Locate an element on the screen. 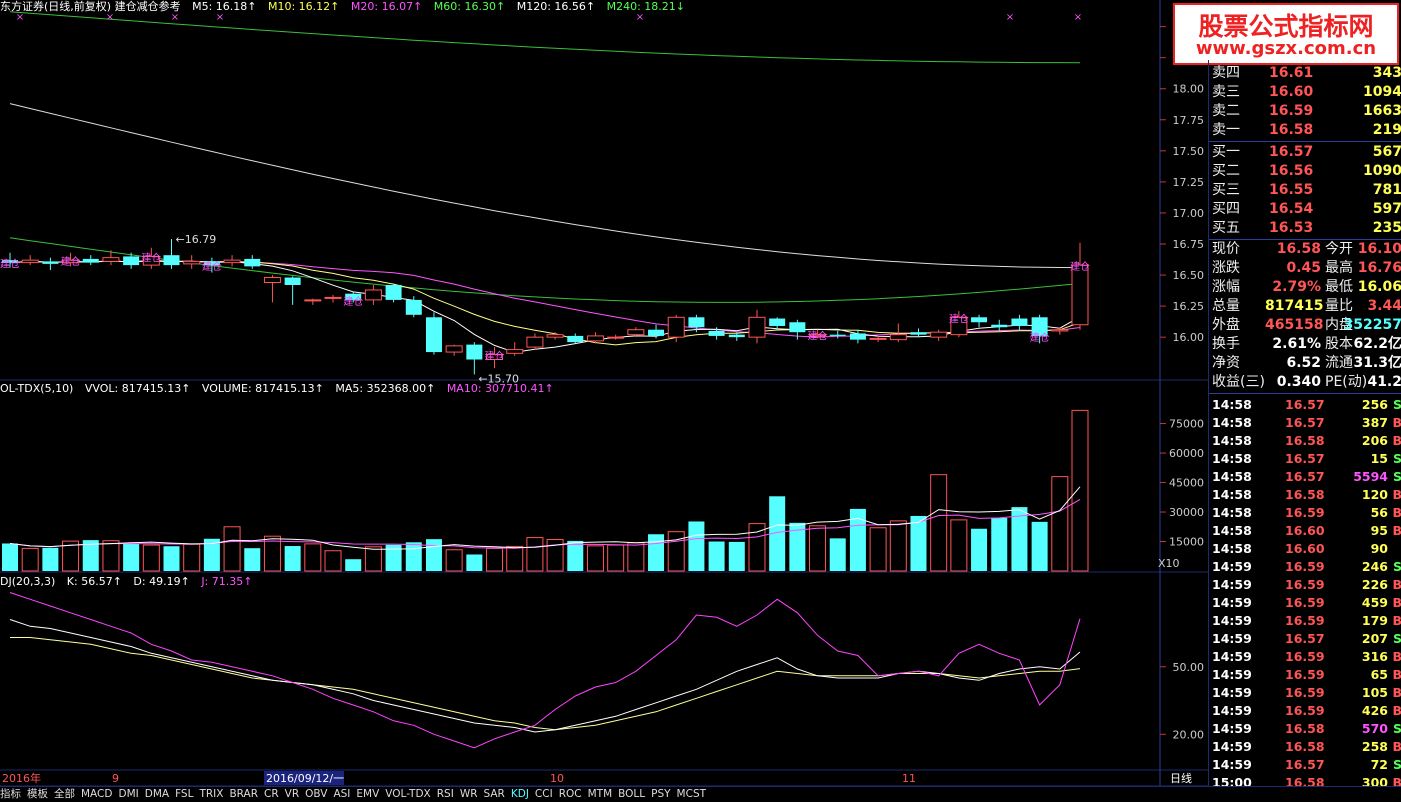 This screenshot has width=1401, height=802. price-axis-label: 17.00 is located at coordinates (1189, 213).